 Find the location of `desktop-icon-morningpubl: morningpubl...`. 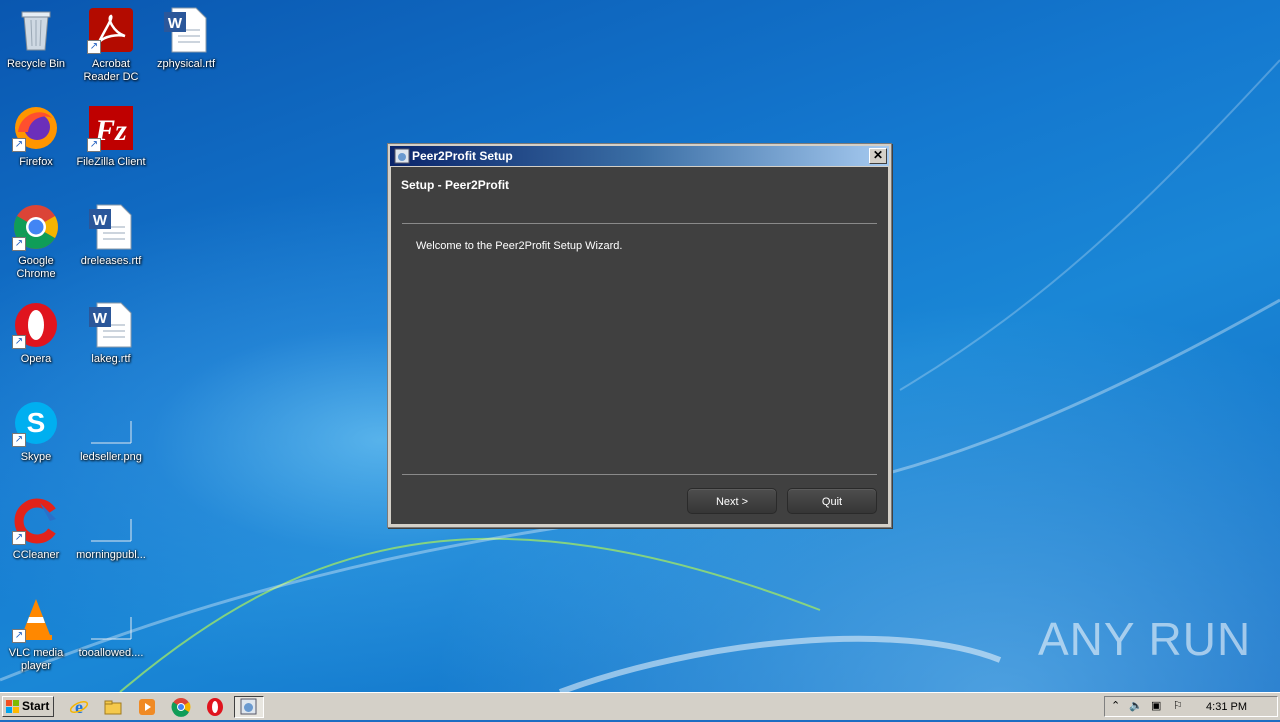

desktop-icon-morningpubl: morningpubl... is located at coordinates (111, 529).